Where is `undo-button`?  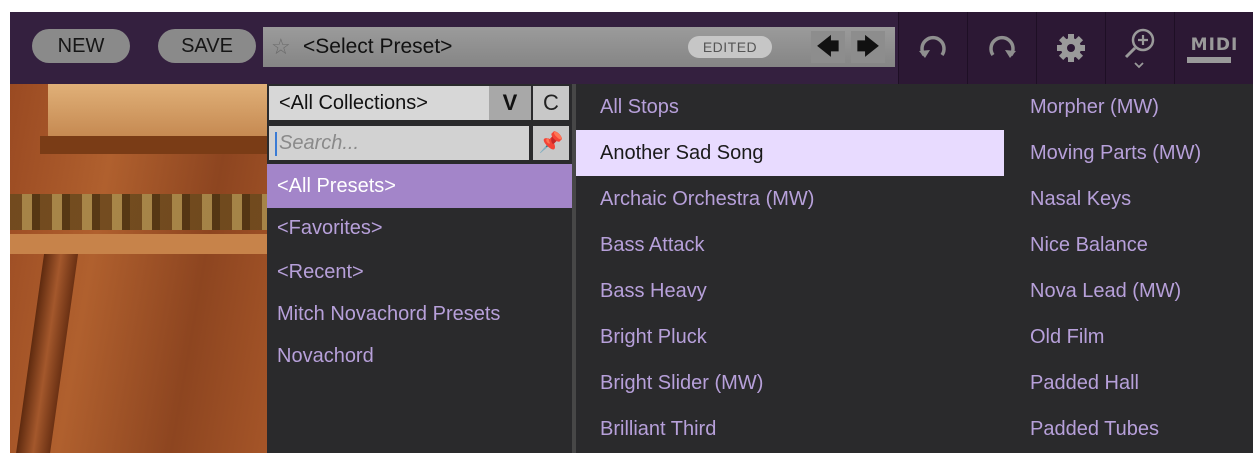
undo-button is located at coordinates (932, 48).